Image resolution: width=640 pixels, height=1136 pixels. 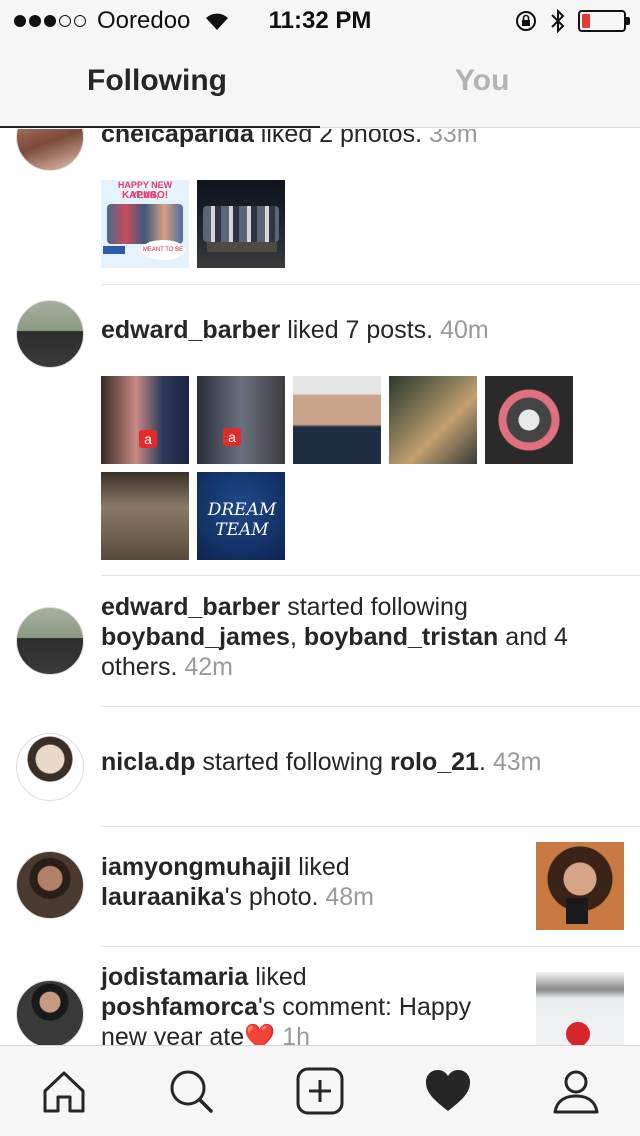 What do you see at coordinates (604, 21) in the screenshot?
I see `battery-icon` at bounding box center [604, 21].